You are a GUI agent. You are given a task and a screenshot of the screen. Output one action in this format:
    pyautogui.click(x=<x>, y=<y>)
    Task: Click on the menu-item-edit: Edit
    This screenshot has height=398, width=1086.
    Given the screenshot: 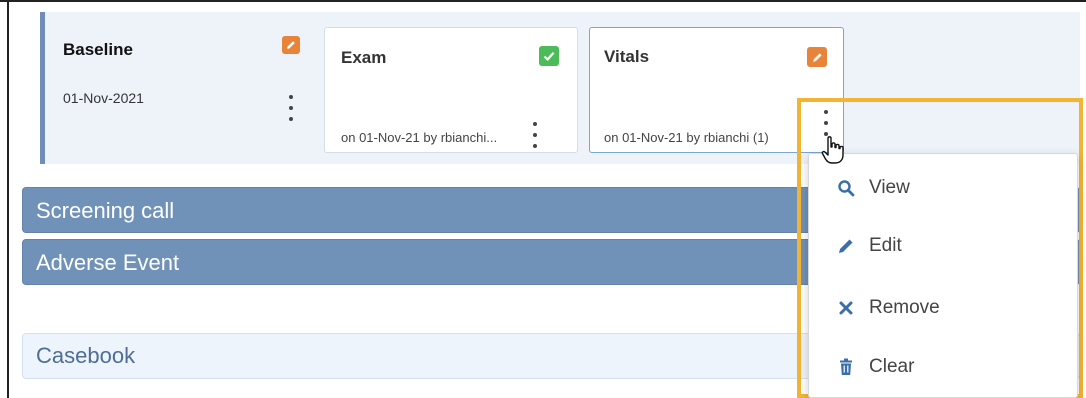 What is the action you would take?
    pyautogui.click(x=943, y=246)
    